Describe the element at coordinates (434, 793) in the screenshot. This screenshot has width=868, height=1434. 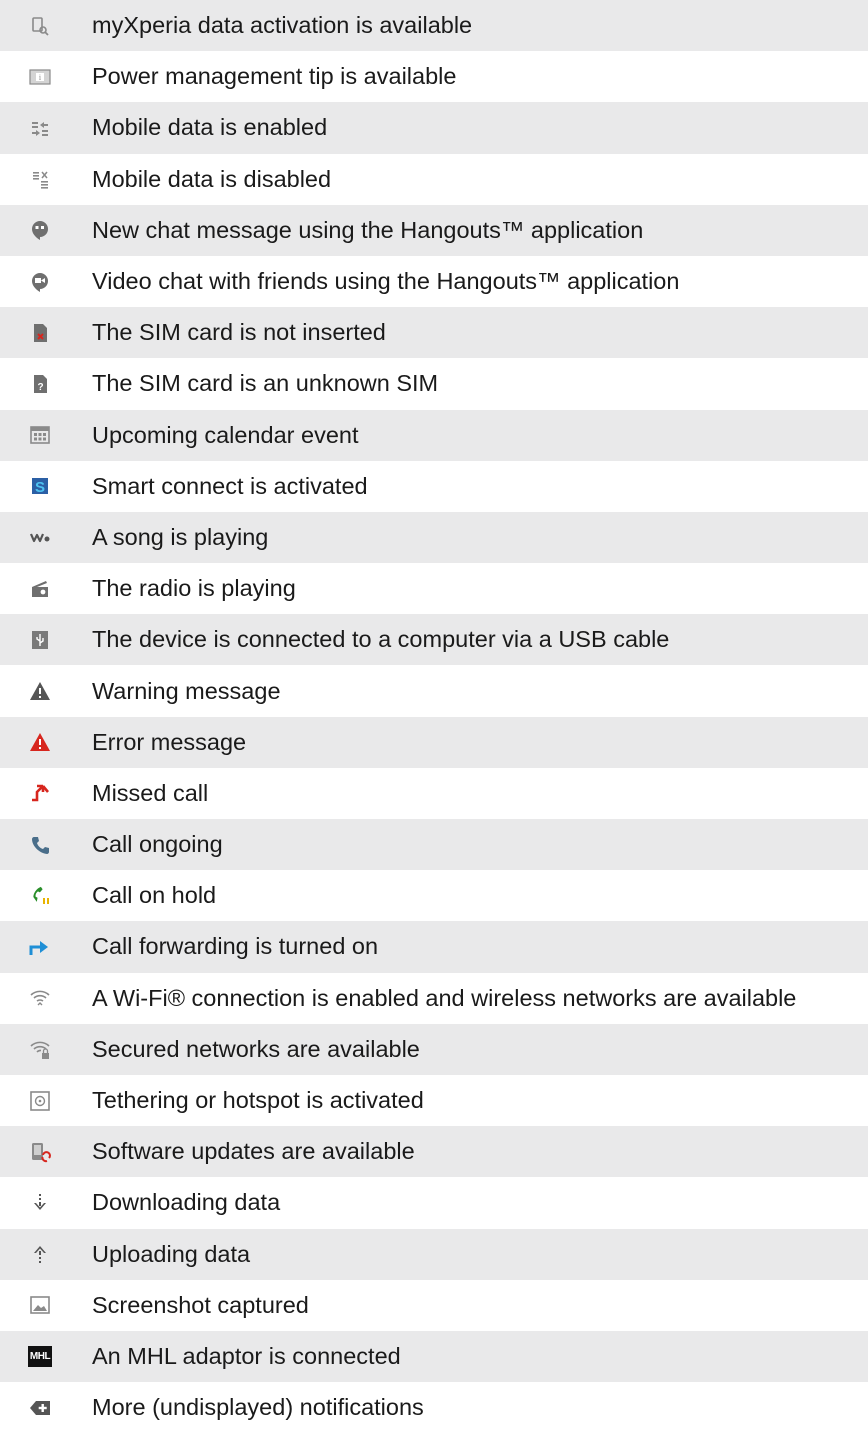
I see `table-row: Missed call` at that location.